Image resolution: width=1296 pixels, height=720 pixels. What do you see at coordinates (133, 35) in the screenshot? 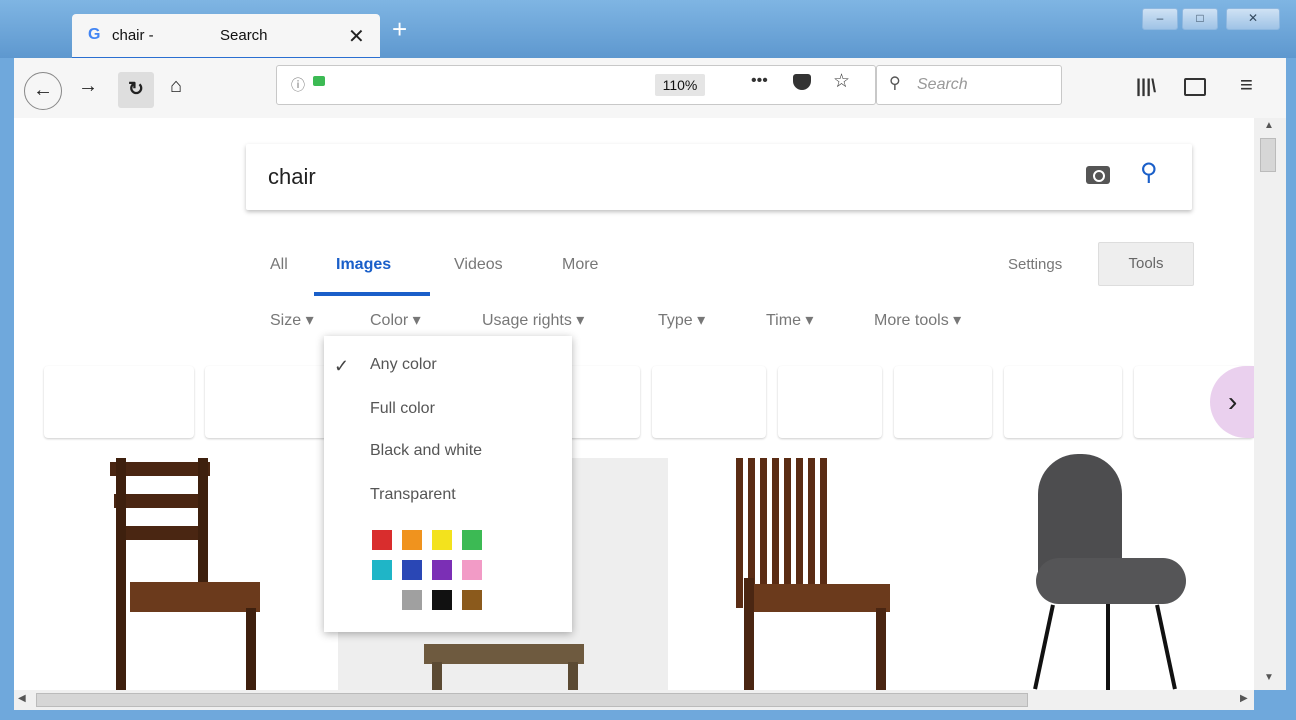
I see `tab-title: chair -` at bounding box center [133, 35].